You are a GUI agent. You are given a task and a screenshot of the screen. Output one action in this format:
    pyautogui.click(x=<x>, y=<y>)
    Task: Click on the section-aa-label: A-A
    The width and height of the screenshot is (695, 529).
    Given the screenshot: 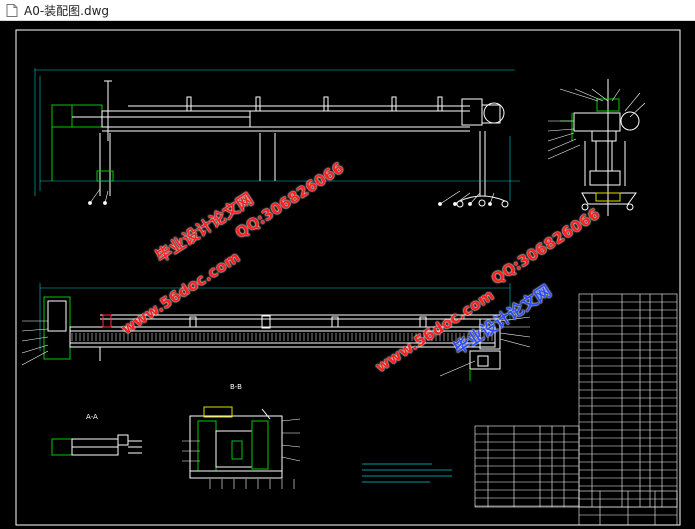 What is the action you would take?
    pyautogui.click(x=92, y=417)
    